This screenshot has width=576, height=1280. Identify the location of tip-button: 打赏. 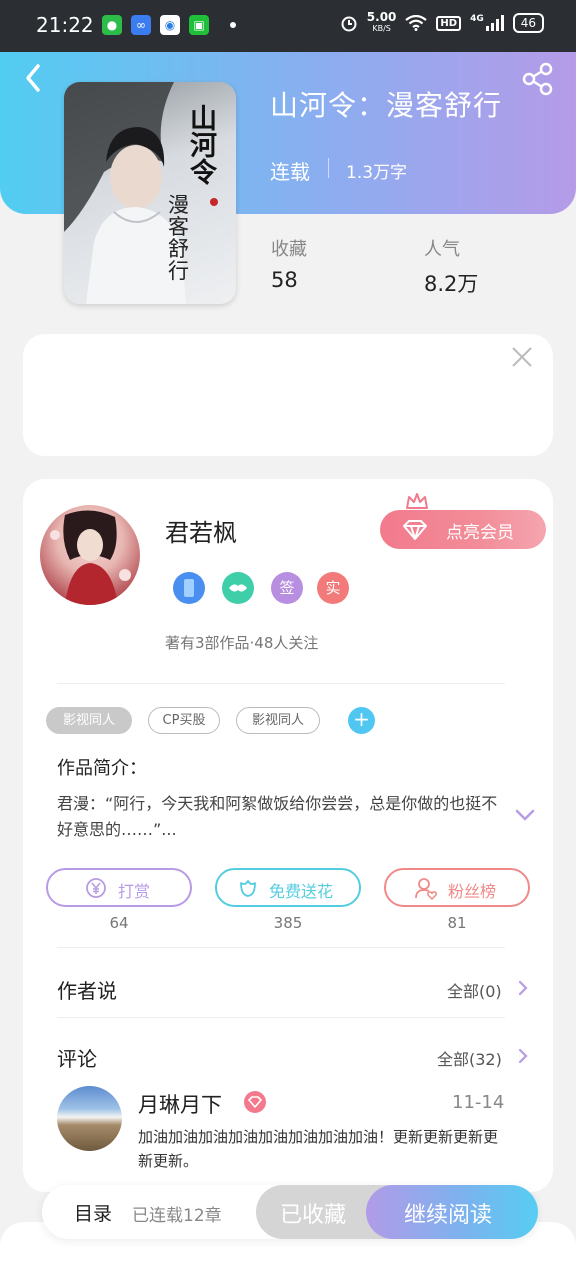
(119, 887).